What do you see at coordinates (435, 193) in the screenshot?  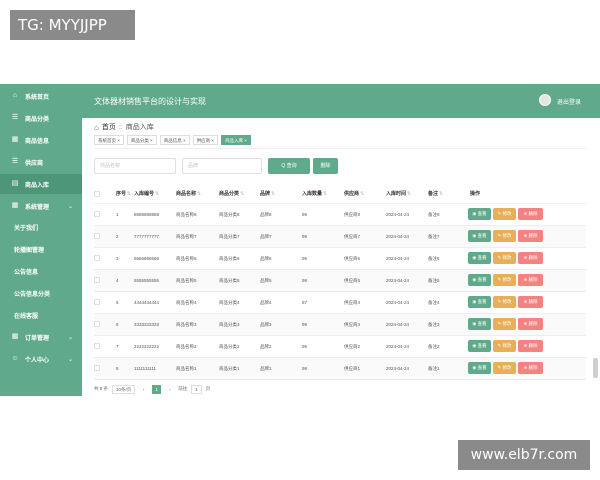 I see `table-header-cell: 备注⇅` at bounding box center [435, 193].